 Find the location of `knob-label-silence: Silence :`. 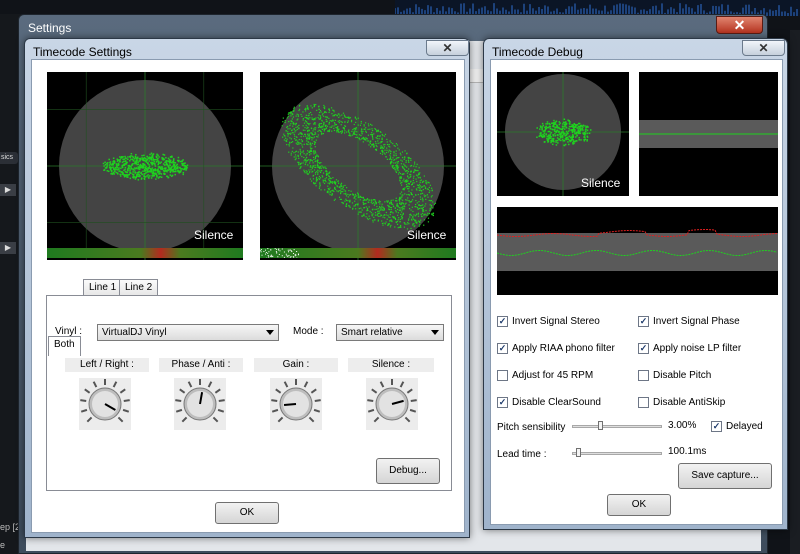

knob-label-silence: Silence : is located at coordinates (391, 365).